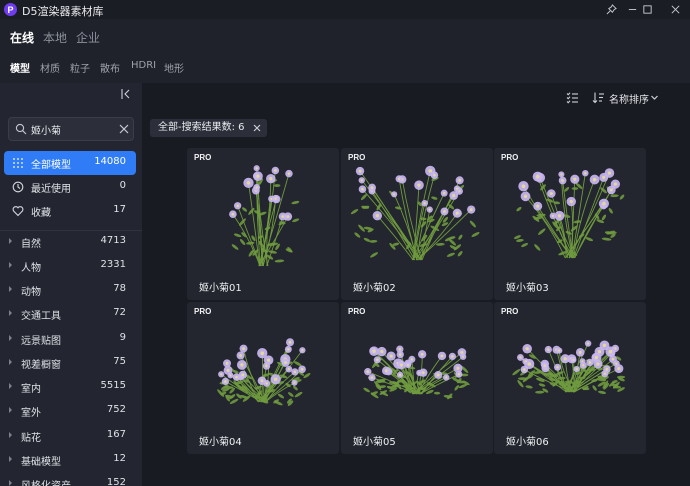 This screenshot has height=486, width=690. I want to click on search-input, so click(73, 129).